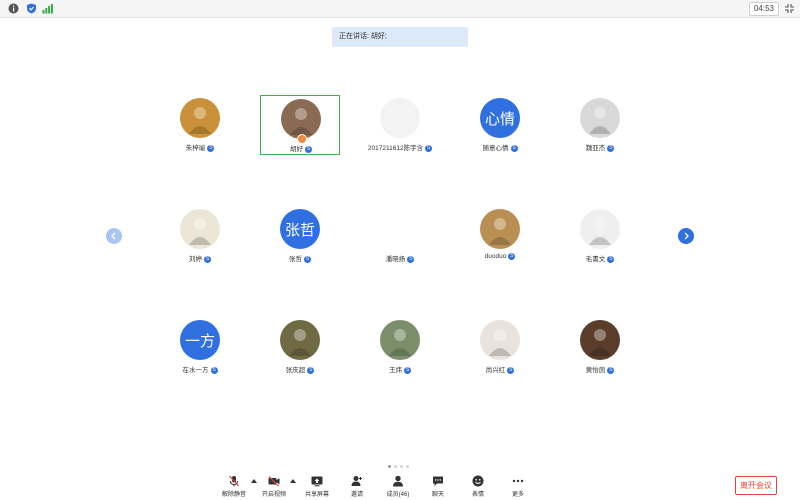 The width and height of the screenshot is (800, 500). I want to click on prev-page-button, so click(114, 236).